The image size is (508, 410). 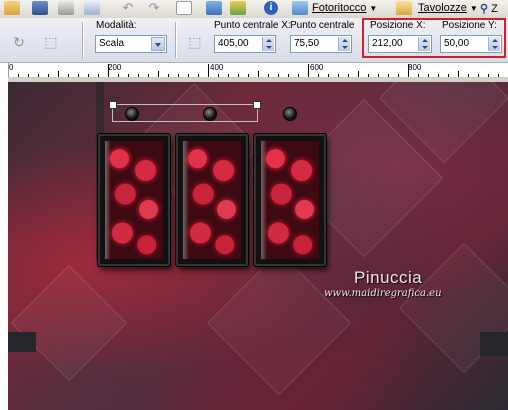 What do you see at coordinates (434, 38) in the screenshot?
I see `position-highlight-box` at bounding box center [434, 38].